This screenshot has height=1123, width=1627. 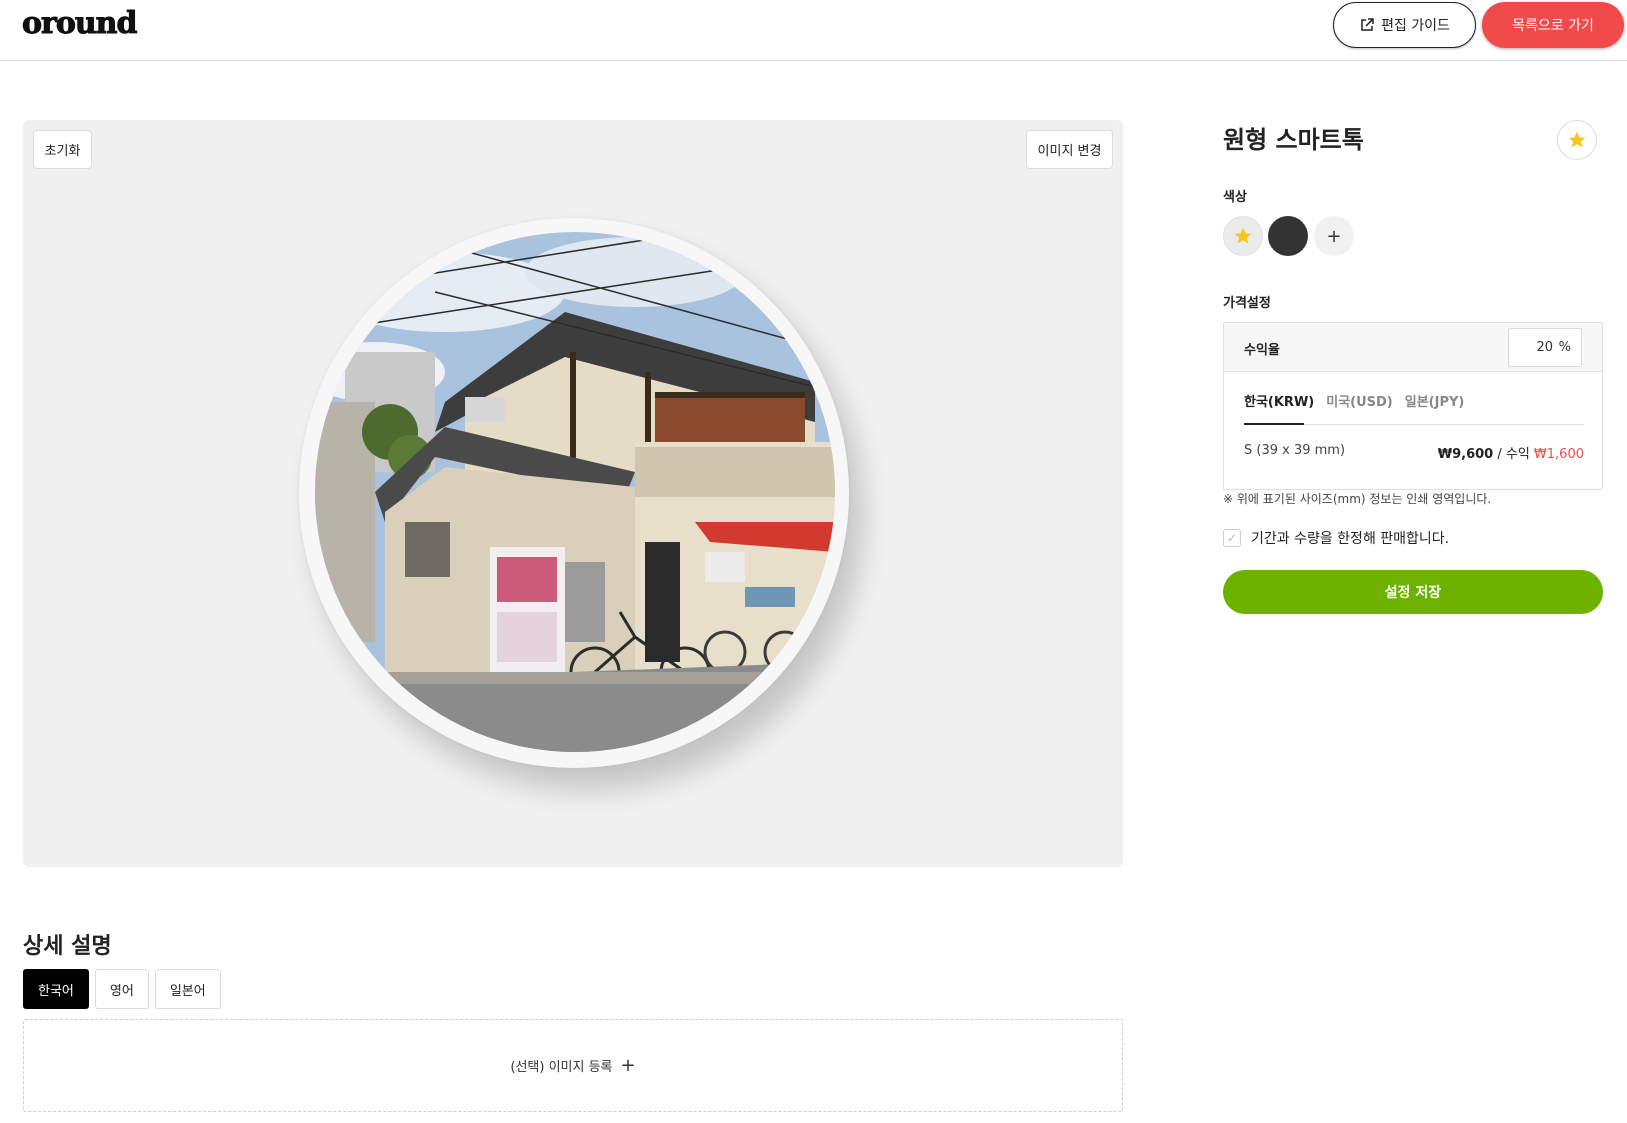 What do you see at coordinates (1513, 454) in the screenshot?
I see `profit-prefix: / 수익` at bounding box center [1513, 454].